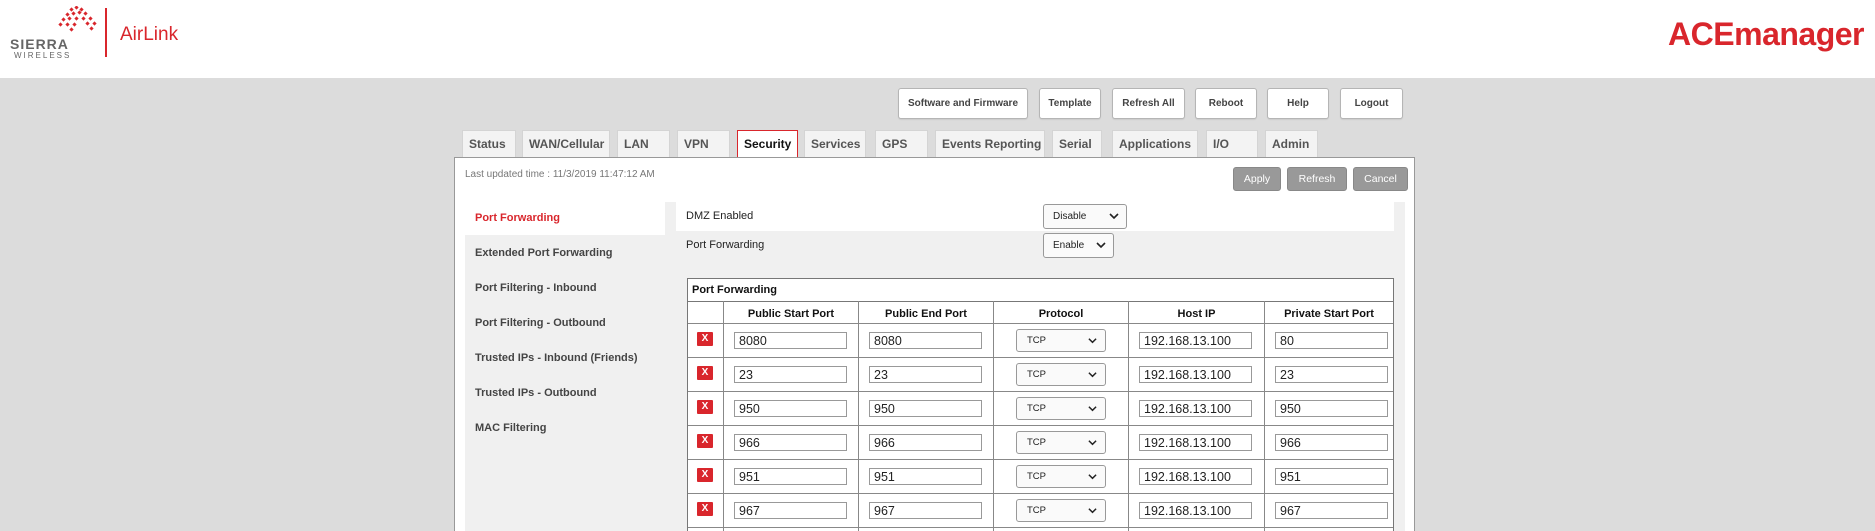 This screenshot has height=531, width=1875. What do you see at coordinates (1035, 245) in the screenshot?
I see `port-forwarding-row: Port Forwarding Enable` at bounding box center [1035, 245].